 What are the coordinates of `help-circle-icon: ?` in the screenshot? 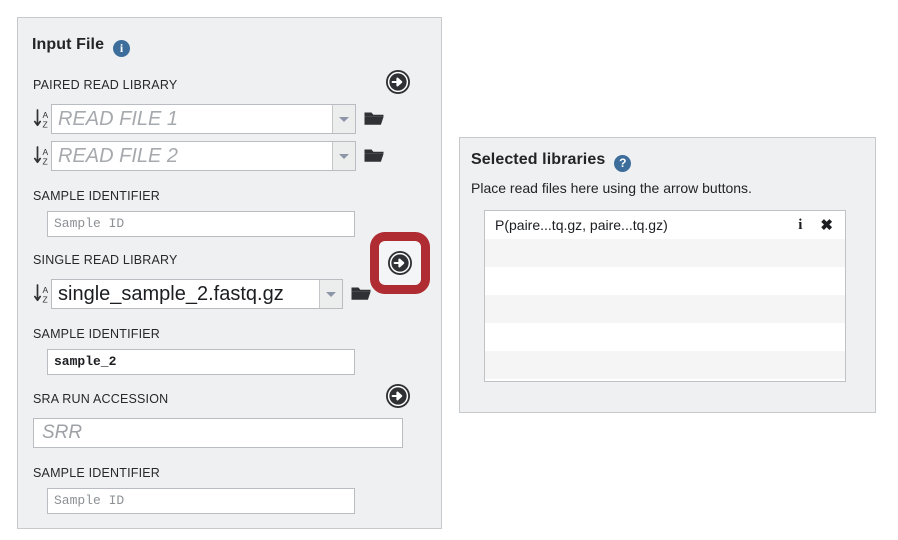 It's located at (623, 163).